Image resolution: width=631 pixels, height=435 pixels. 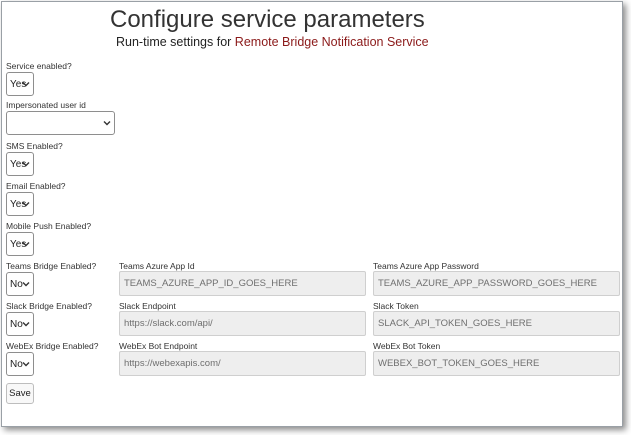 I want to click on slack-endpoint-input: https://slack.com/api/, so click(x=242, y=323).